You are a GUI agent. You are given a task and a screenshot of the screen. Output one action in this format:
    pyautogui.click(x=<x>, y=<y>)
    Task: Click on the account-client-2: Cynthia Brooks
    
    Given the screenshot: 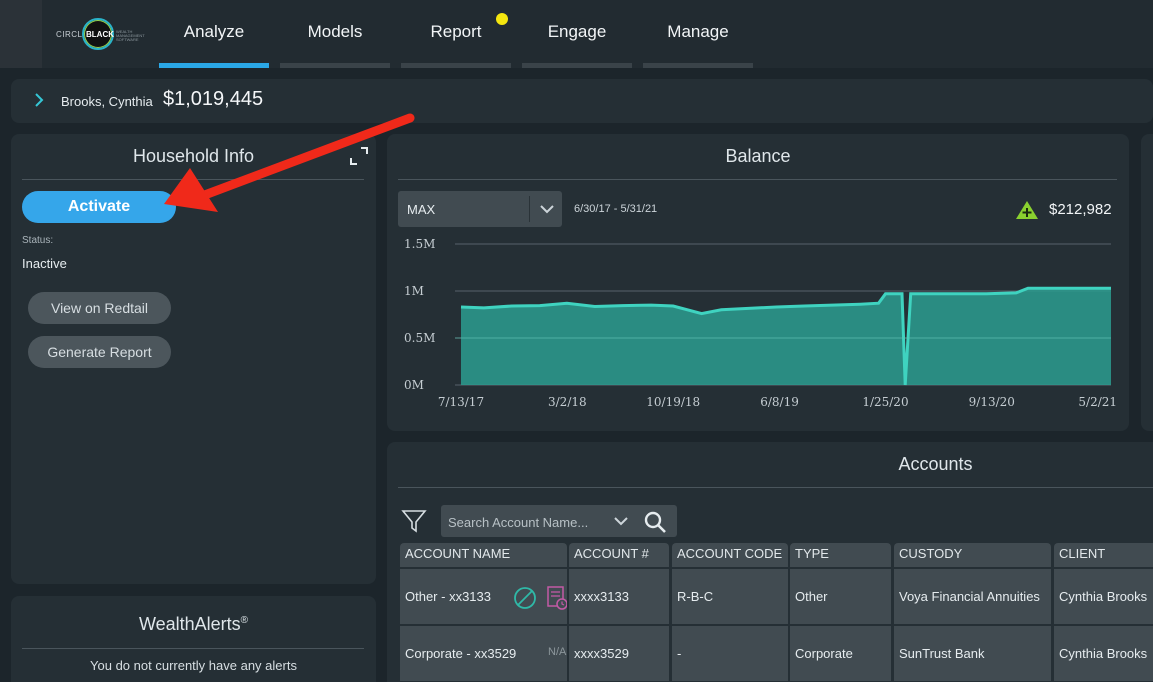 What is the action you would take?
    pyautogui.click(x=1103, y=653)
    